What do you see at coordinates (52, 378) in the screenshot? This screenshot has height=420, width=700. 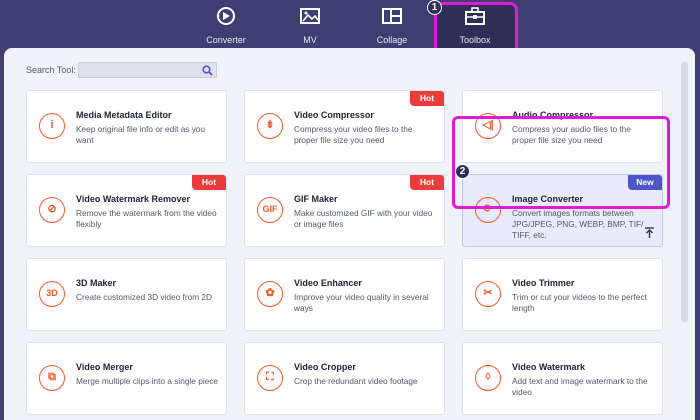 I see `merge-icon: ⧉` at bounding box center [52, 378].